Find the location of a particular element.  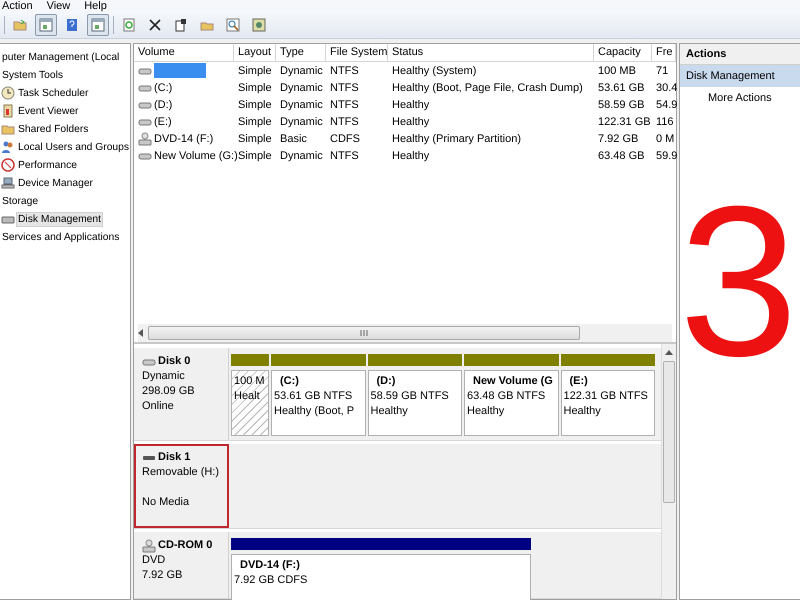

menu-item: Action is located at coordinates (17, 6).